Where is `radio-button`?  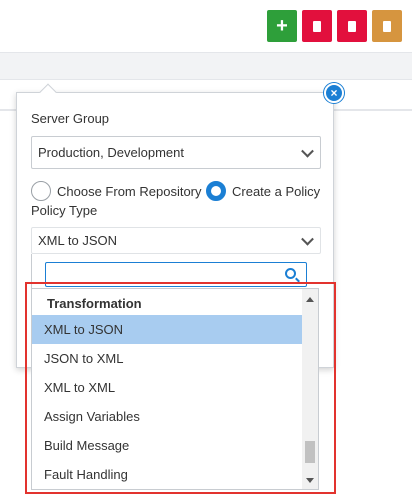 radio-button is located at coordinates (41, 191).